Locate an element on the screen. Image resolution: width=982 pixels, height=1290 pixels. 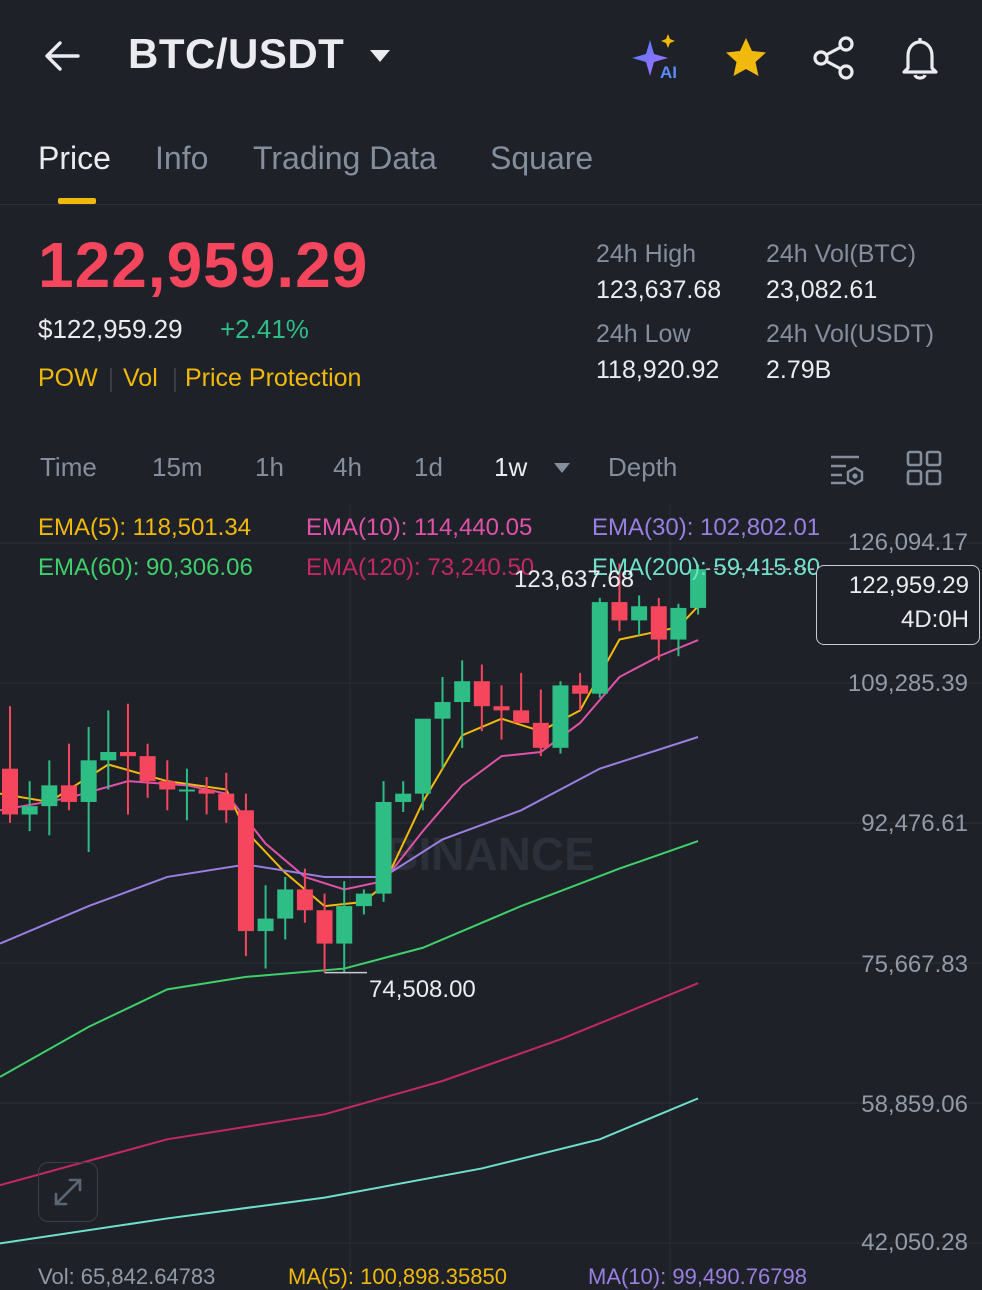
axis-label: 92,476.61 is located at coordinates (914, 823).